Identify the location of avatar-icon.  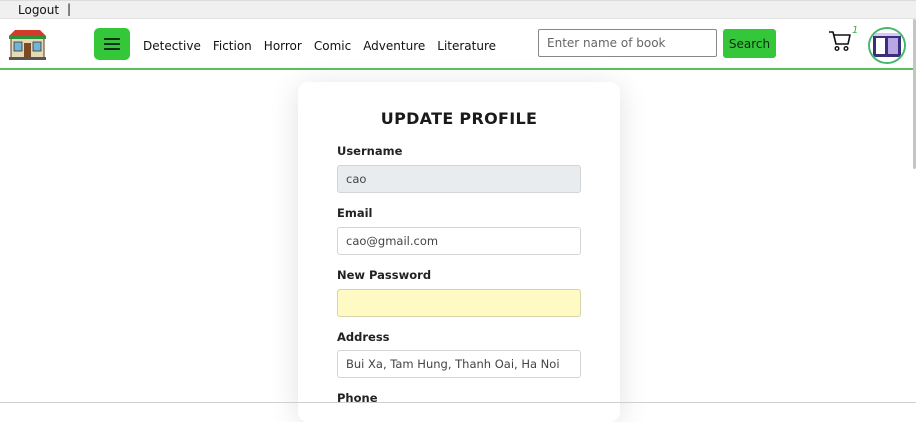
(887, 45).